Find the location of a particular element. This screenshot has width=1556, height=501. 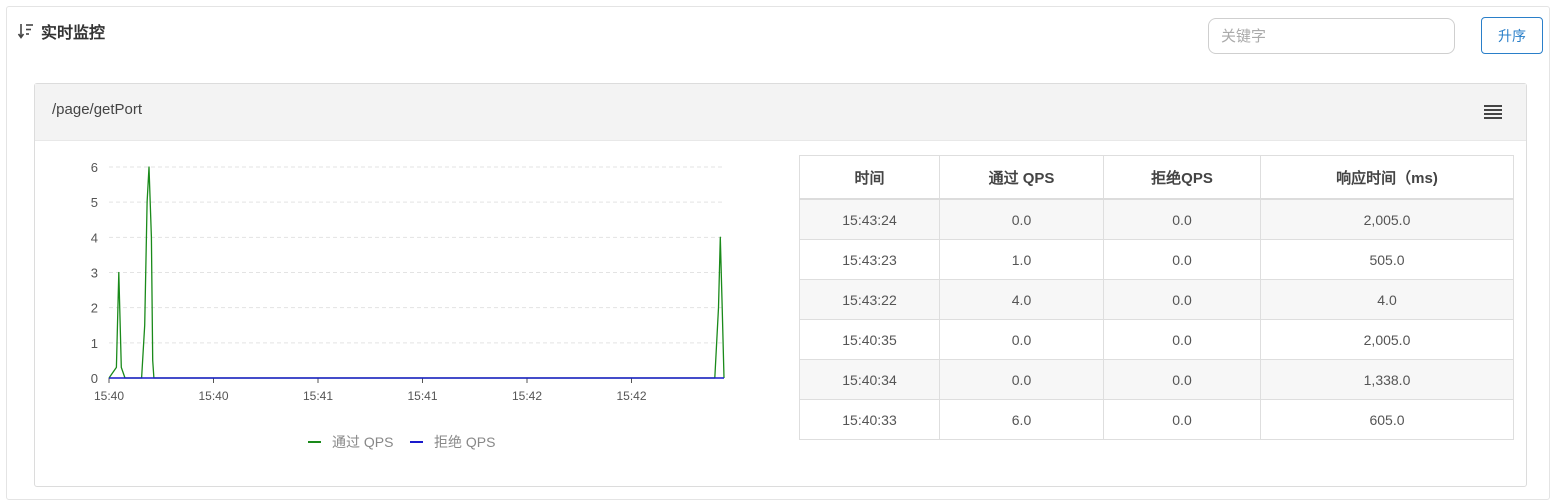

sort-order-button: 升序 is located at coordinates (1512, 35).